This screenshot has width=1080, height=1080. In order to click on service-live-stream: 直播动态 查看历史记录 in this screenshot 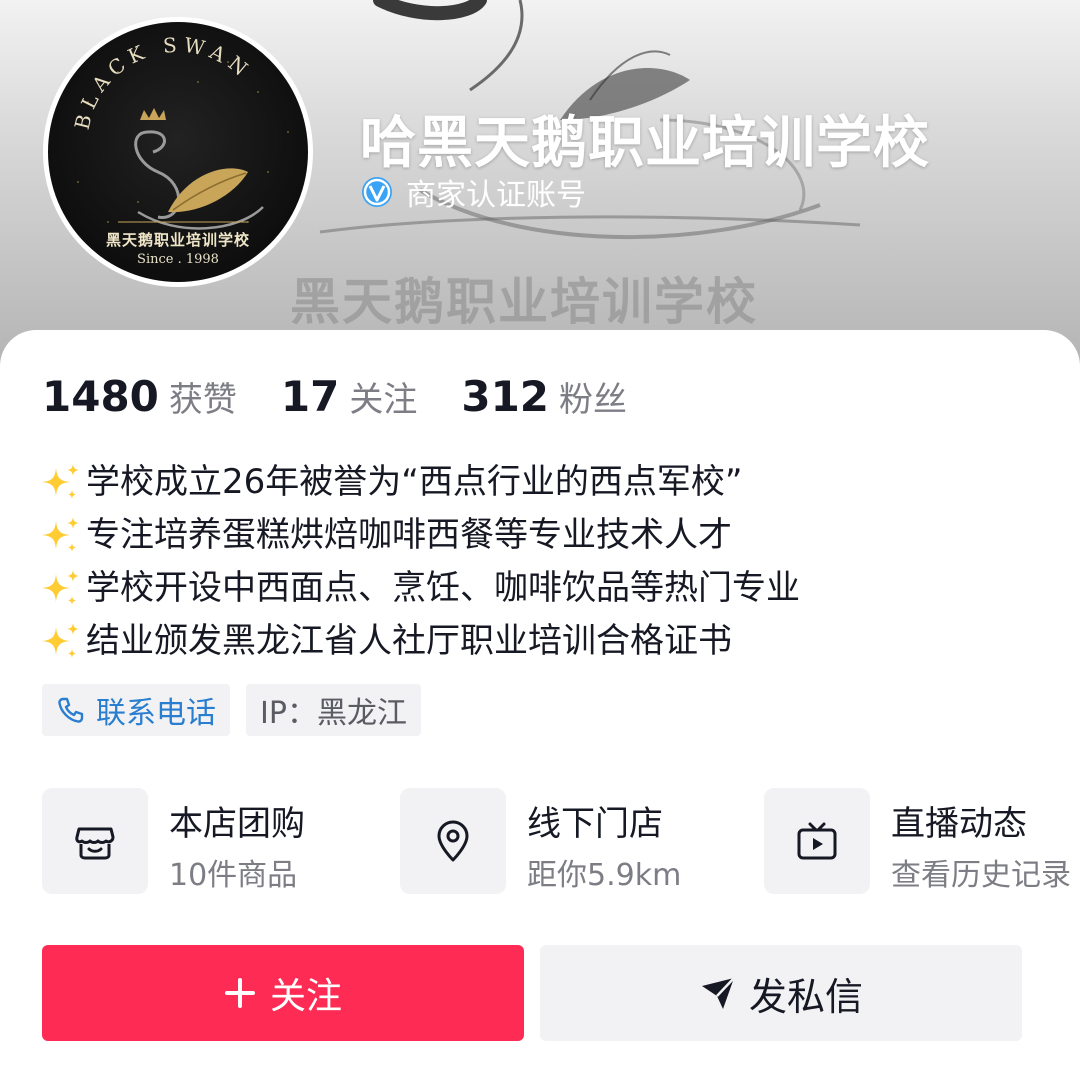, I will do `click(922, 841)`.